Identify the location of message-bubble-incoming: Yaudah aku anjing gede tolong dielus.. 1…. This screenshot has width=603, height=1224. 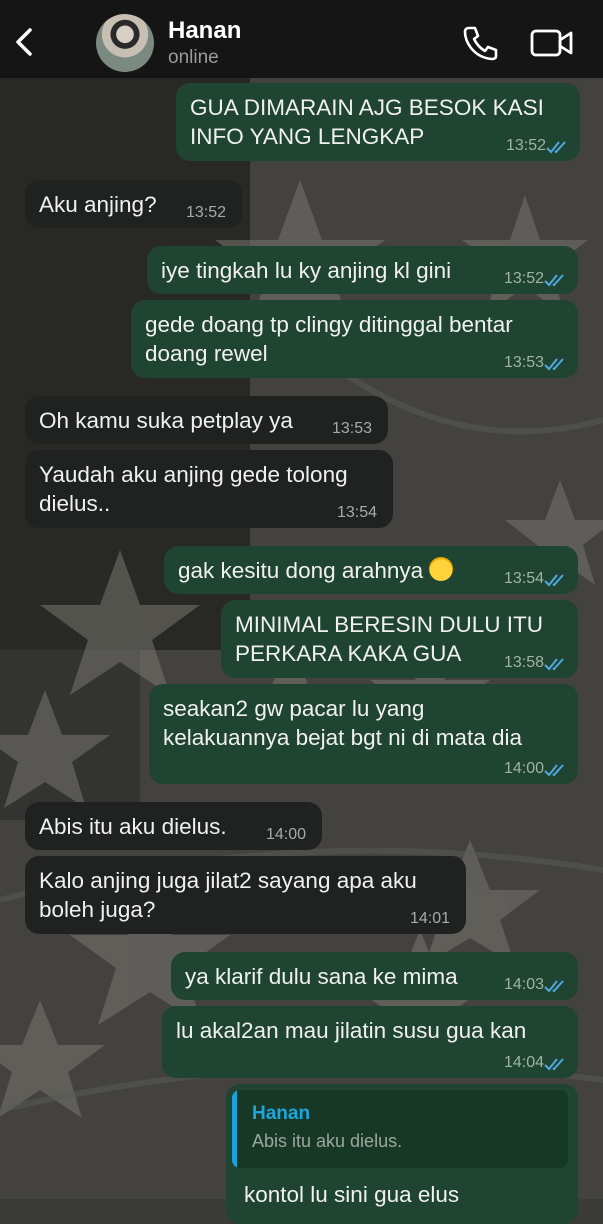
(209, 489).